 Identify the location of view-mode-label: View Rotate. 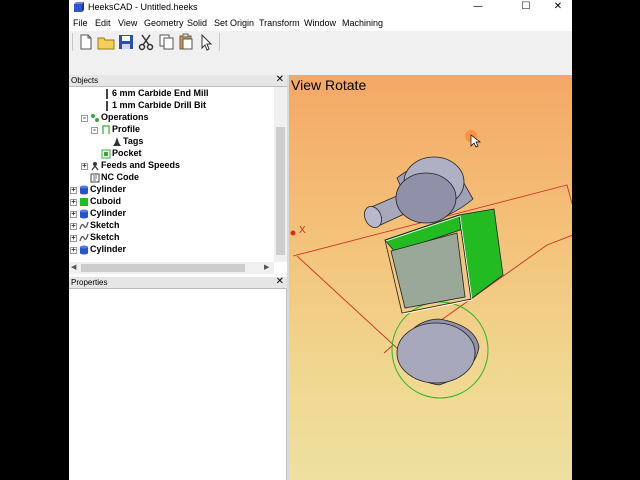
(329, 85).